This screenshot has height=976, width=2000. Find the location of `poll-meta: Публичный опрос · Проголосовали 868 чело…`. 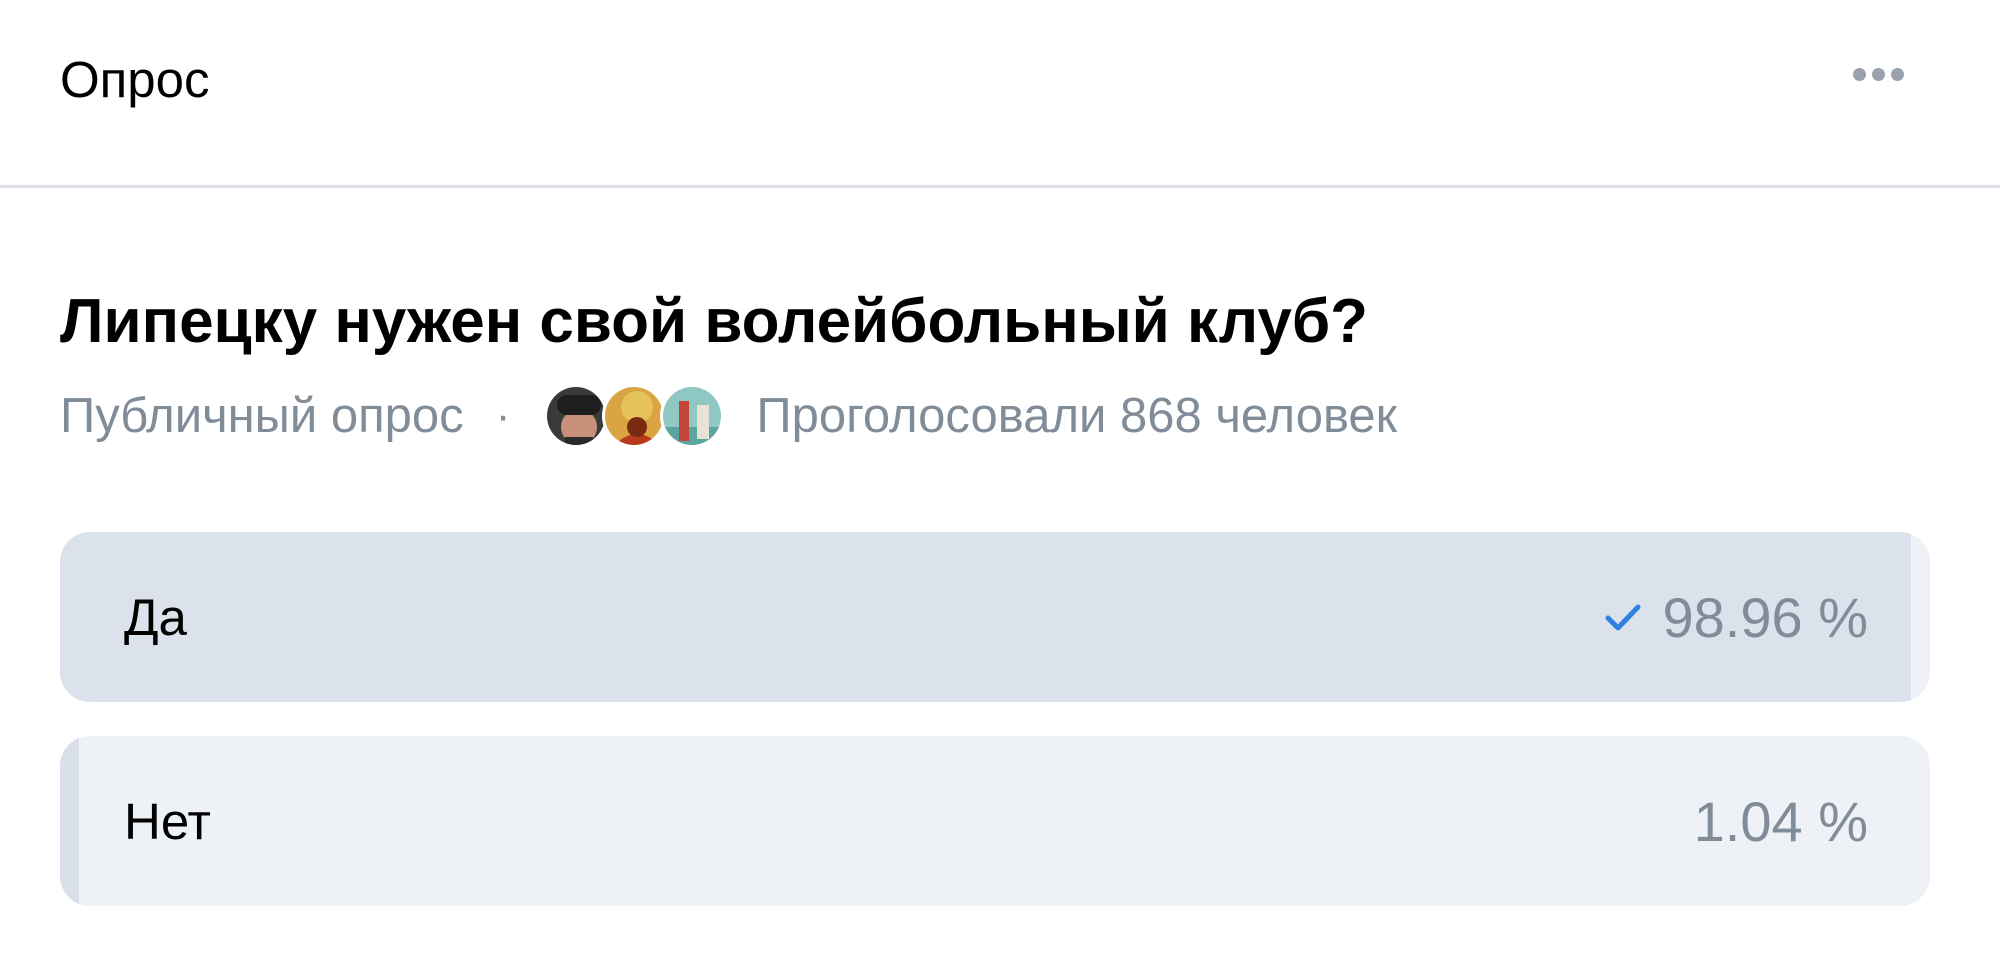

poll-meta: Публичный опрос · Проголосовали 868 чело… is located at coordinates (728, 416).